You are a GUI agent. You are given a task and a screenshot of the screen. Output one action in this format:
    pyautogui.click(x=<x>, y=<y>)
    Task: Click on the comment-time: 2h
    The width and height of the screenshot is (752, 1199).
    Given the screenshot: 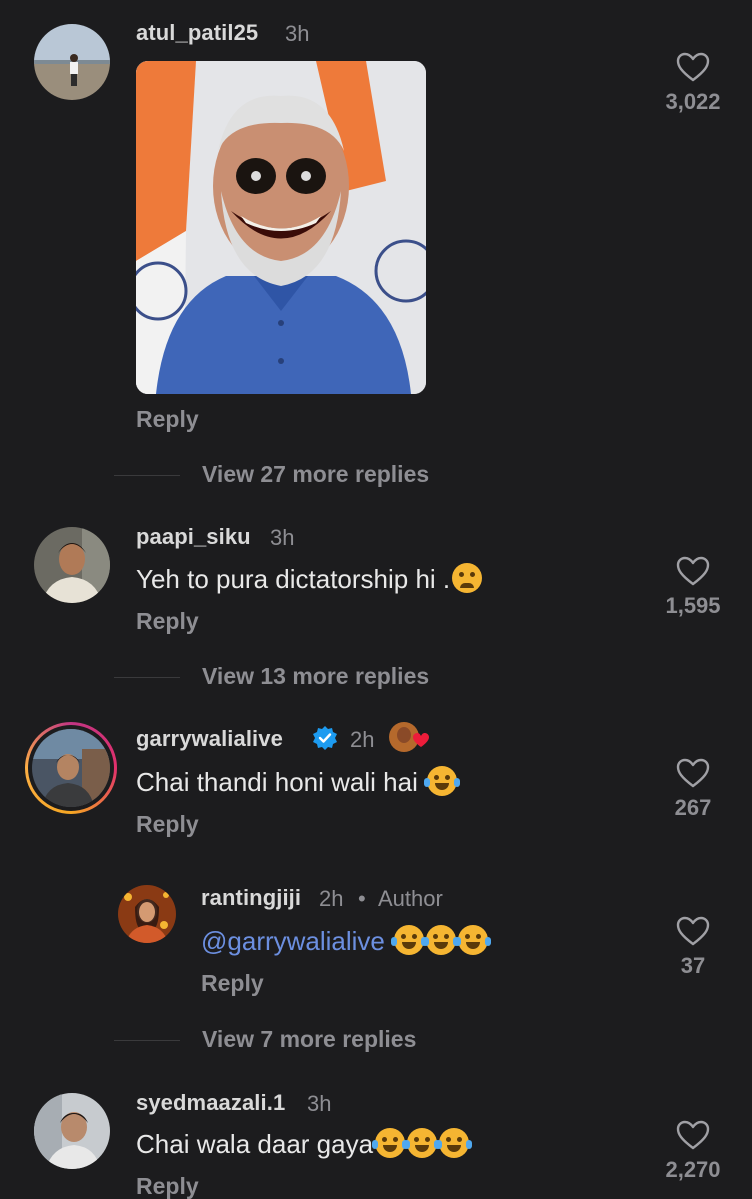 What is the action you would take?
    pyautogui.click(x=362, y=739)
    